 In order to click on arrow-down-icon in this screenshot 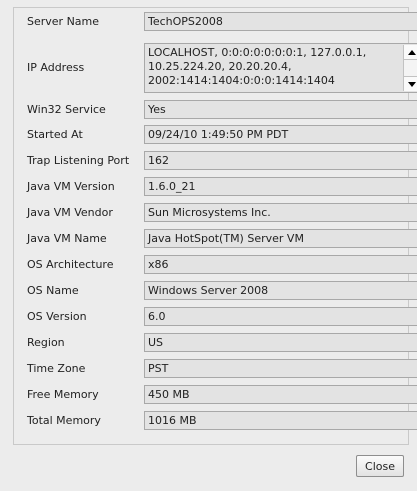, I will do `click(412, 84)`.